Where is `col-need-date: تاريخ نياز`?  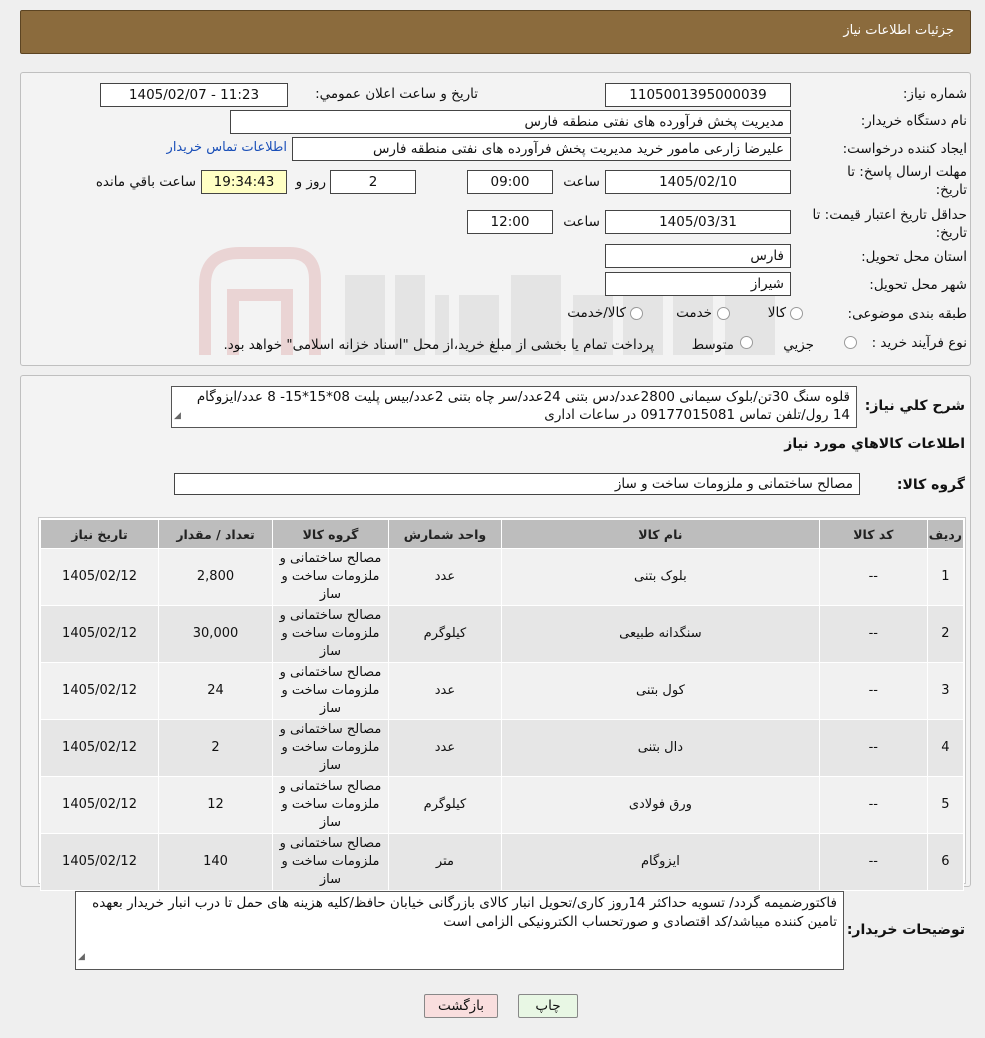
col-need-date: تاريخ نياز is located at coordinates (99, 534).